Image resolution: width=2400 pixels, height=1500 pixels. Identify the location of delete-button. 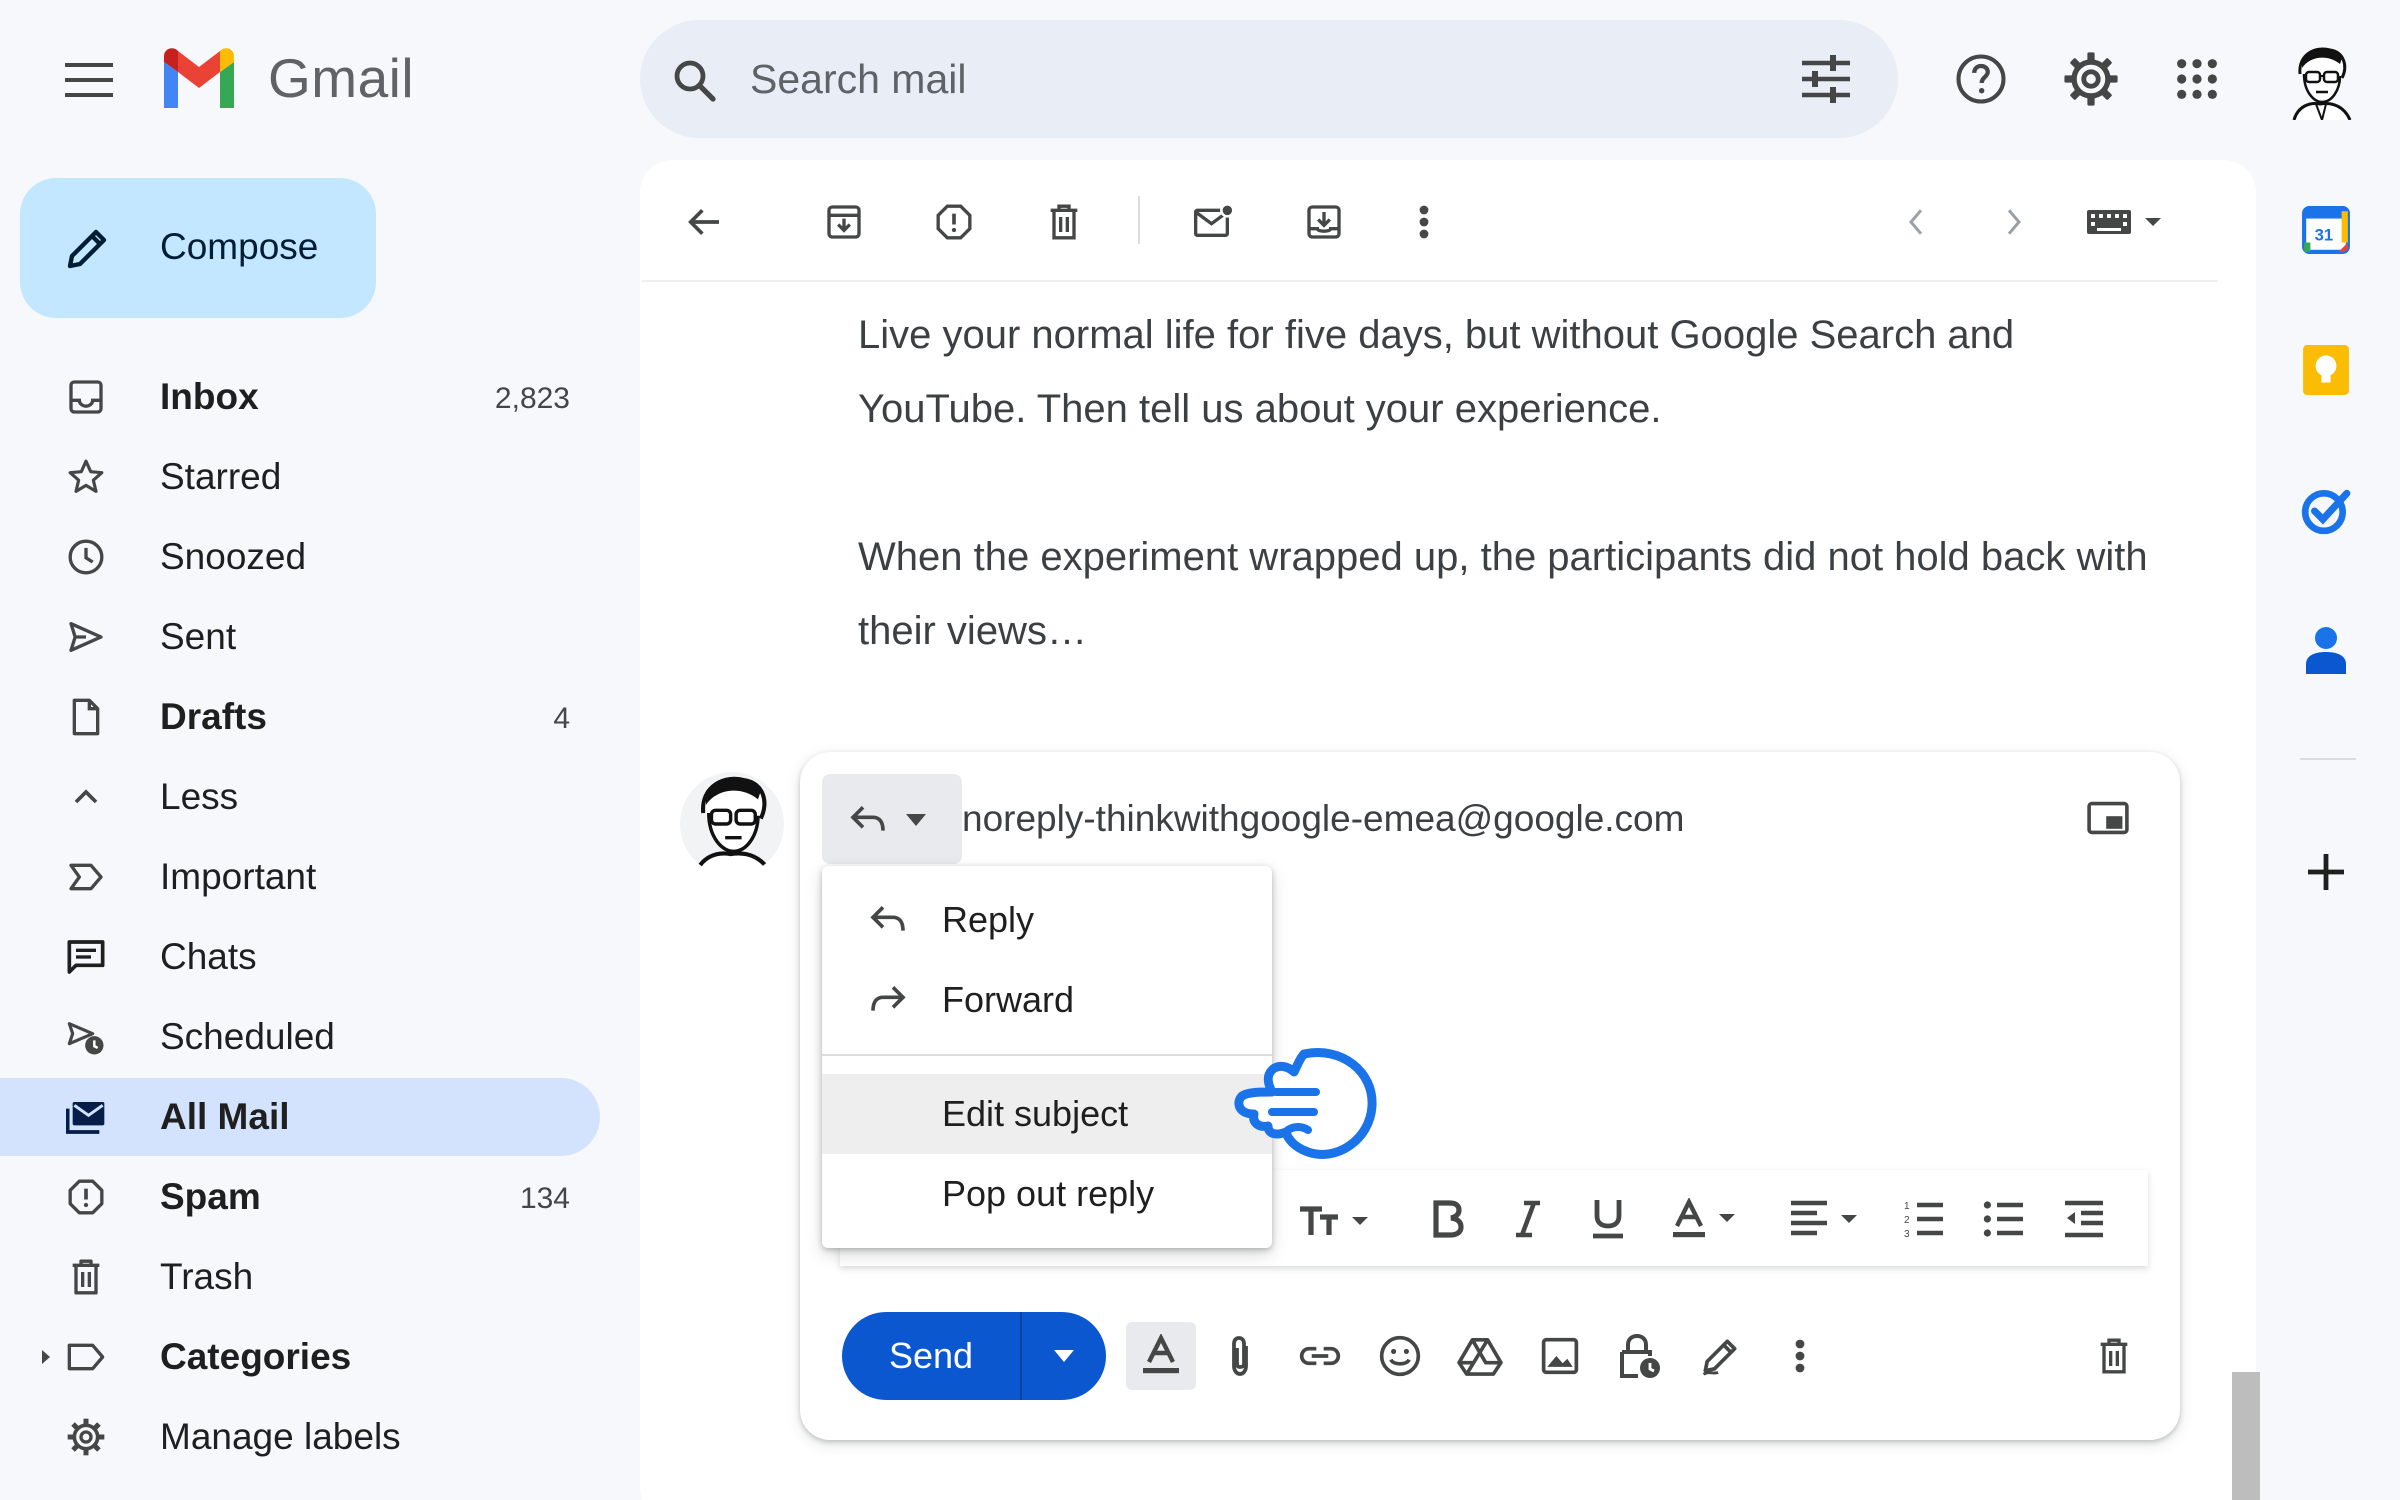
(1064, 222).